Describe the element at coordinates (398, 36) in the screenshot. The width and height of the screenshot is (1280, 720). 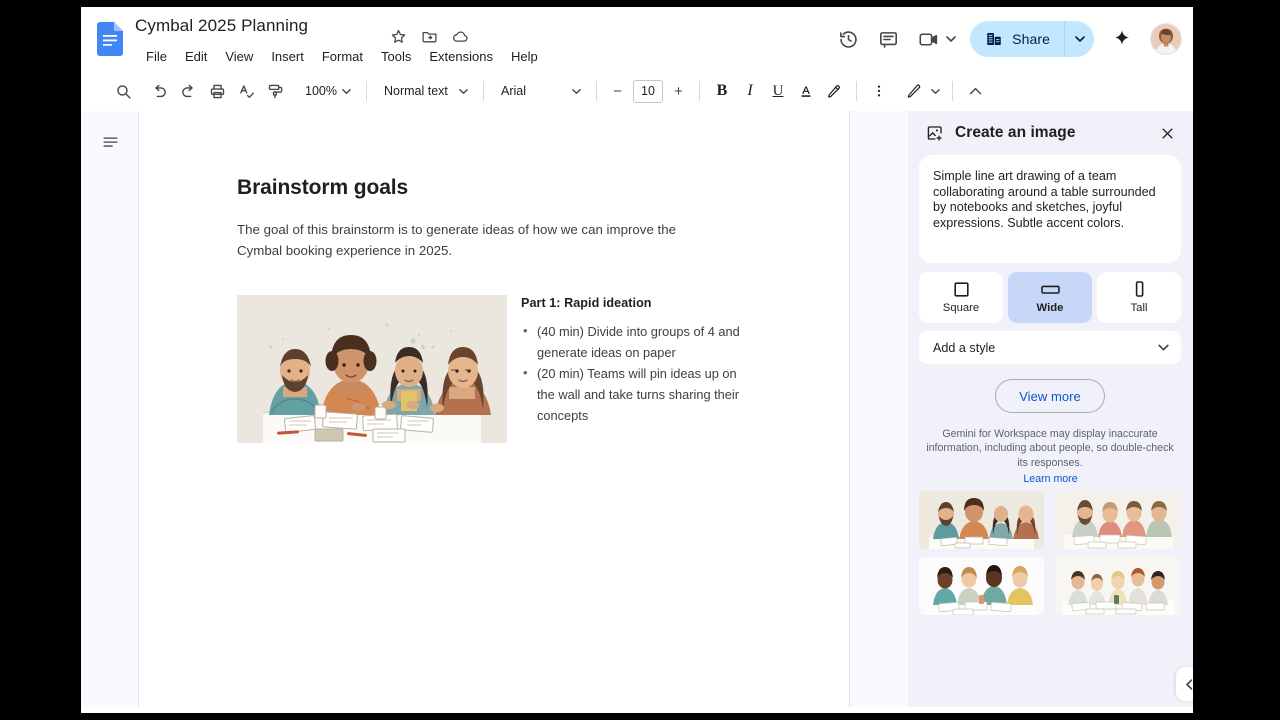
I see `star-icon` at that location.